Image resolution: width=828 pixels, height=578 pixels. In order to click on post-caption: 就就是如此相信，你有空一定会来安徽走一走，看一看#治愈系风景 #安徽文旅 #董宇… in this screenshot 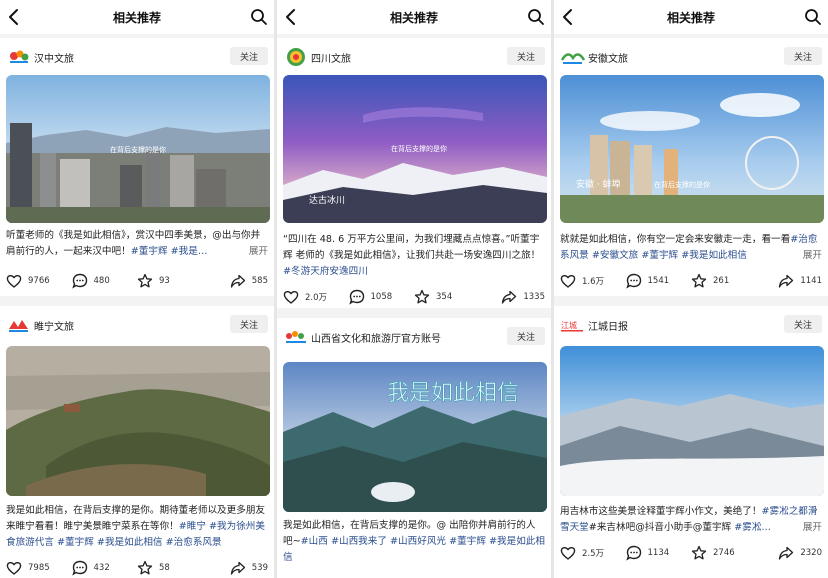, I will do `click(691, 248)`.